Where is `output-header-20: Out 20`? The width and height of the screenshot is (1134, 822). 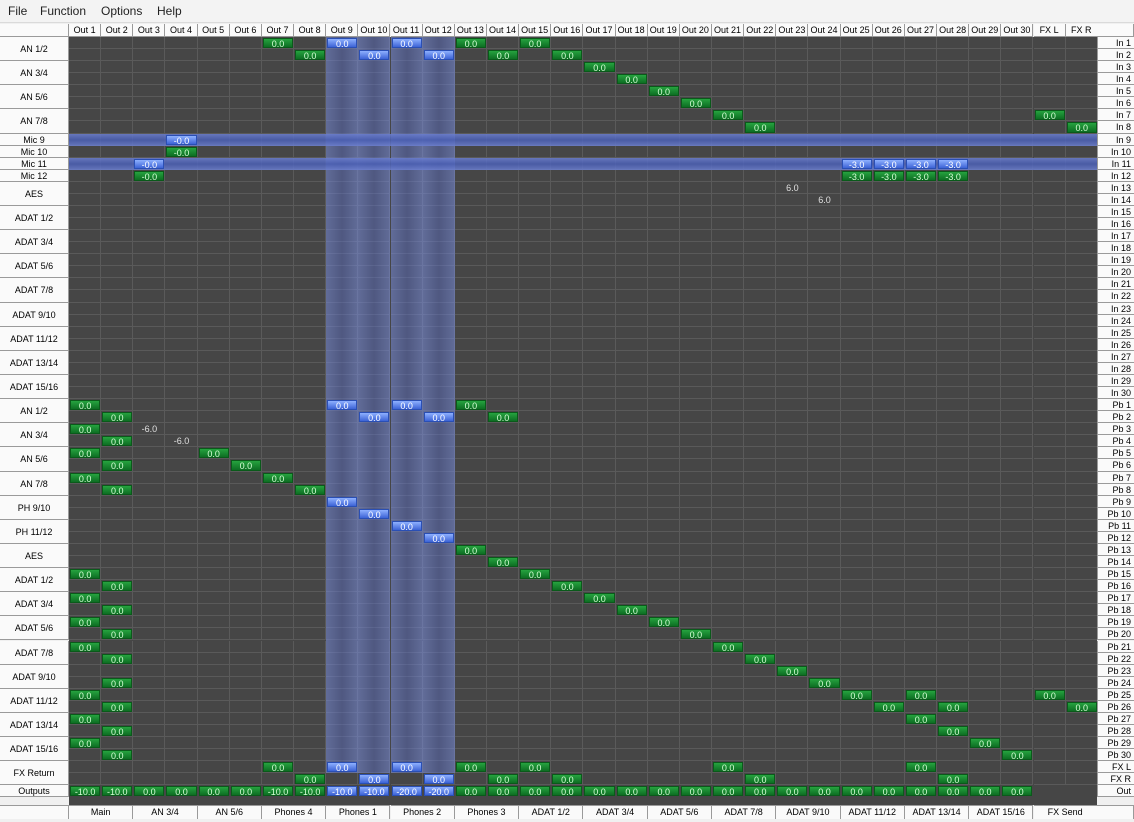
output-header-20: Out 20 is located at coordinates (695, 30).